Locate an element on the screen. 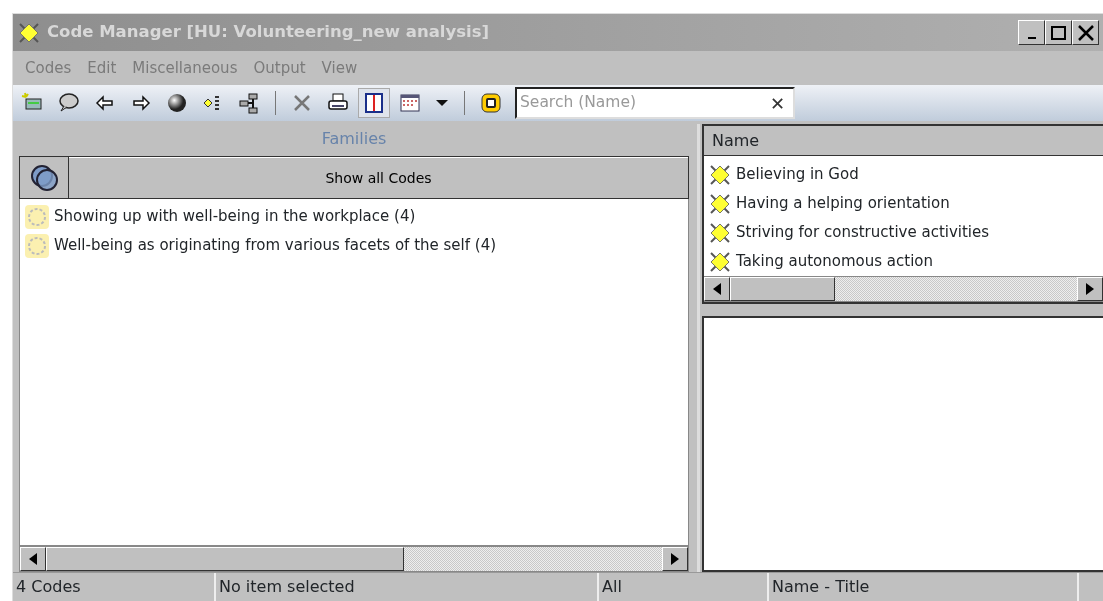 The height and width of the screenshot is (601, 1103). calendar-icon is located at coordinates (410, 103).